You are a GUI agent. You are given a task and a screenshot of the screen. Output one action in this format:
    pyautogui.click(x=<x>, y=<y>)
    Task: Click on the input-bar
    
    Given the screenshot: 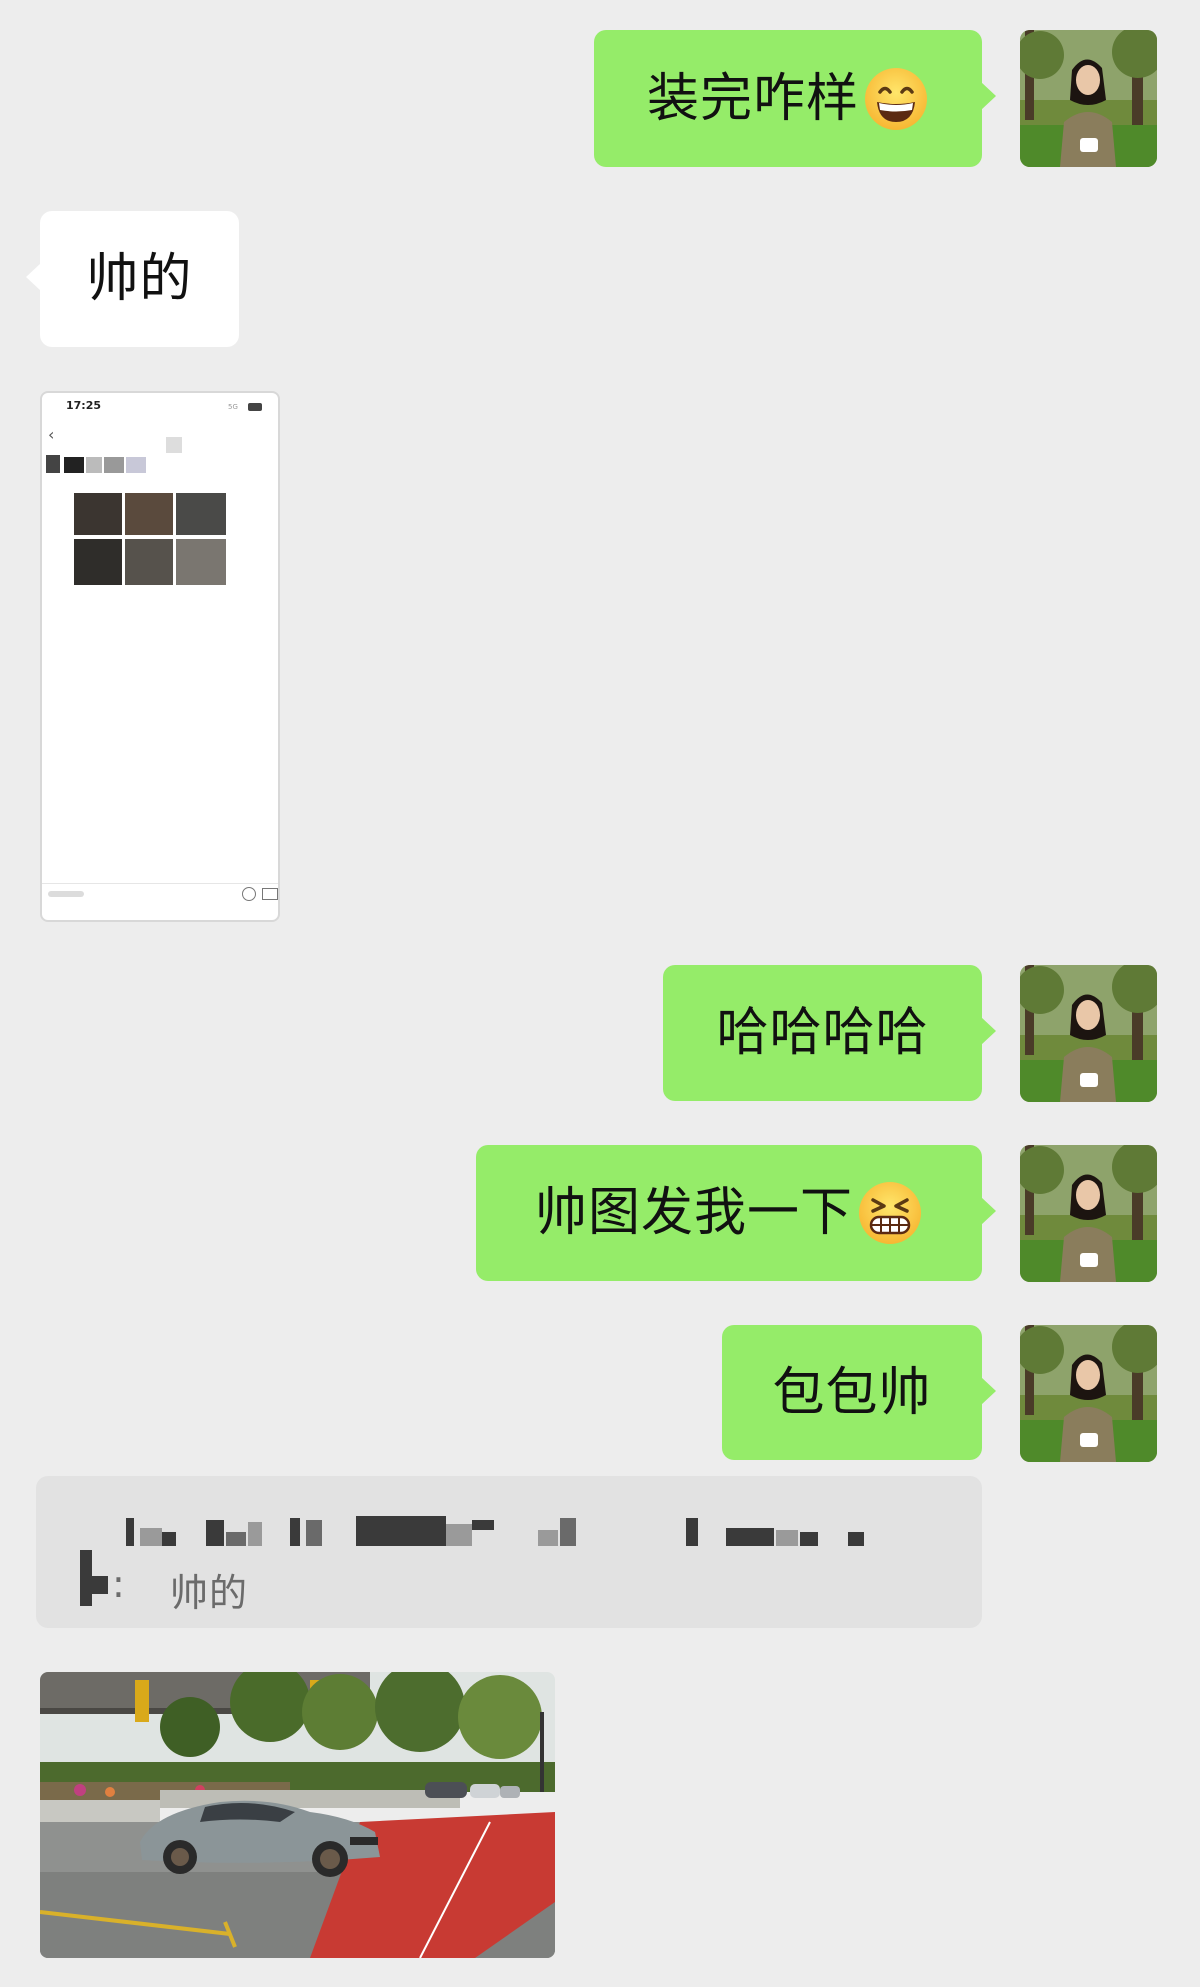 What is the action you would take?
    pyautogui.click(x=160, y=883)
    